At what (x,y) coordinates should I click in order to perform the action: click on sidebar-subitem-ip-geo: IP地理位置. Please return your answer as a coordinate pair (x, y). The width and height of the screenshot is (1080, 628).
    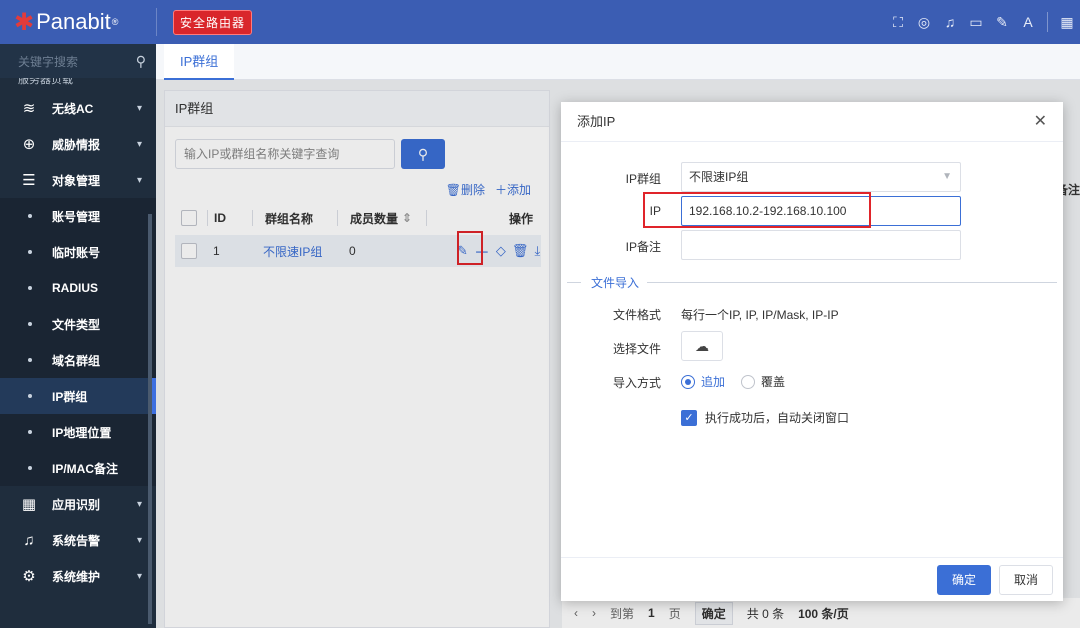
    Looking at the image, I should click on (78, 432).